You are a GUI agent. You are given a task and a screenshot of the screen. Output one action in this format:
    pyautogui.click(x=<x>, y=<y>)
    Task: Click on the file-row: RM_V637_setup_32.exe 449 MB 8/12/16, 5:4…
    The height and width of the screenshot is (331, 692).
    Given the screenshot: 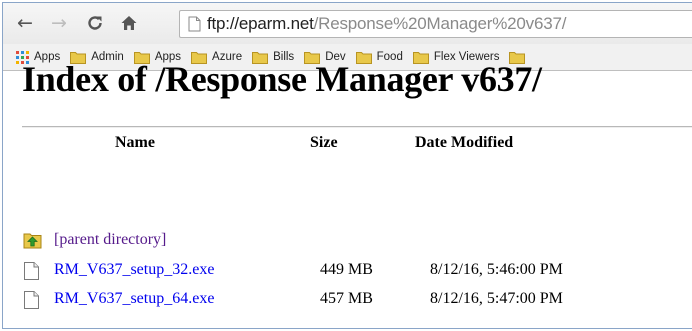 What is the action you would take?
    pyautogui.click(x=347, y=271)
    